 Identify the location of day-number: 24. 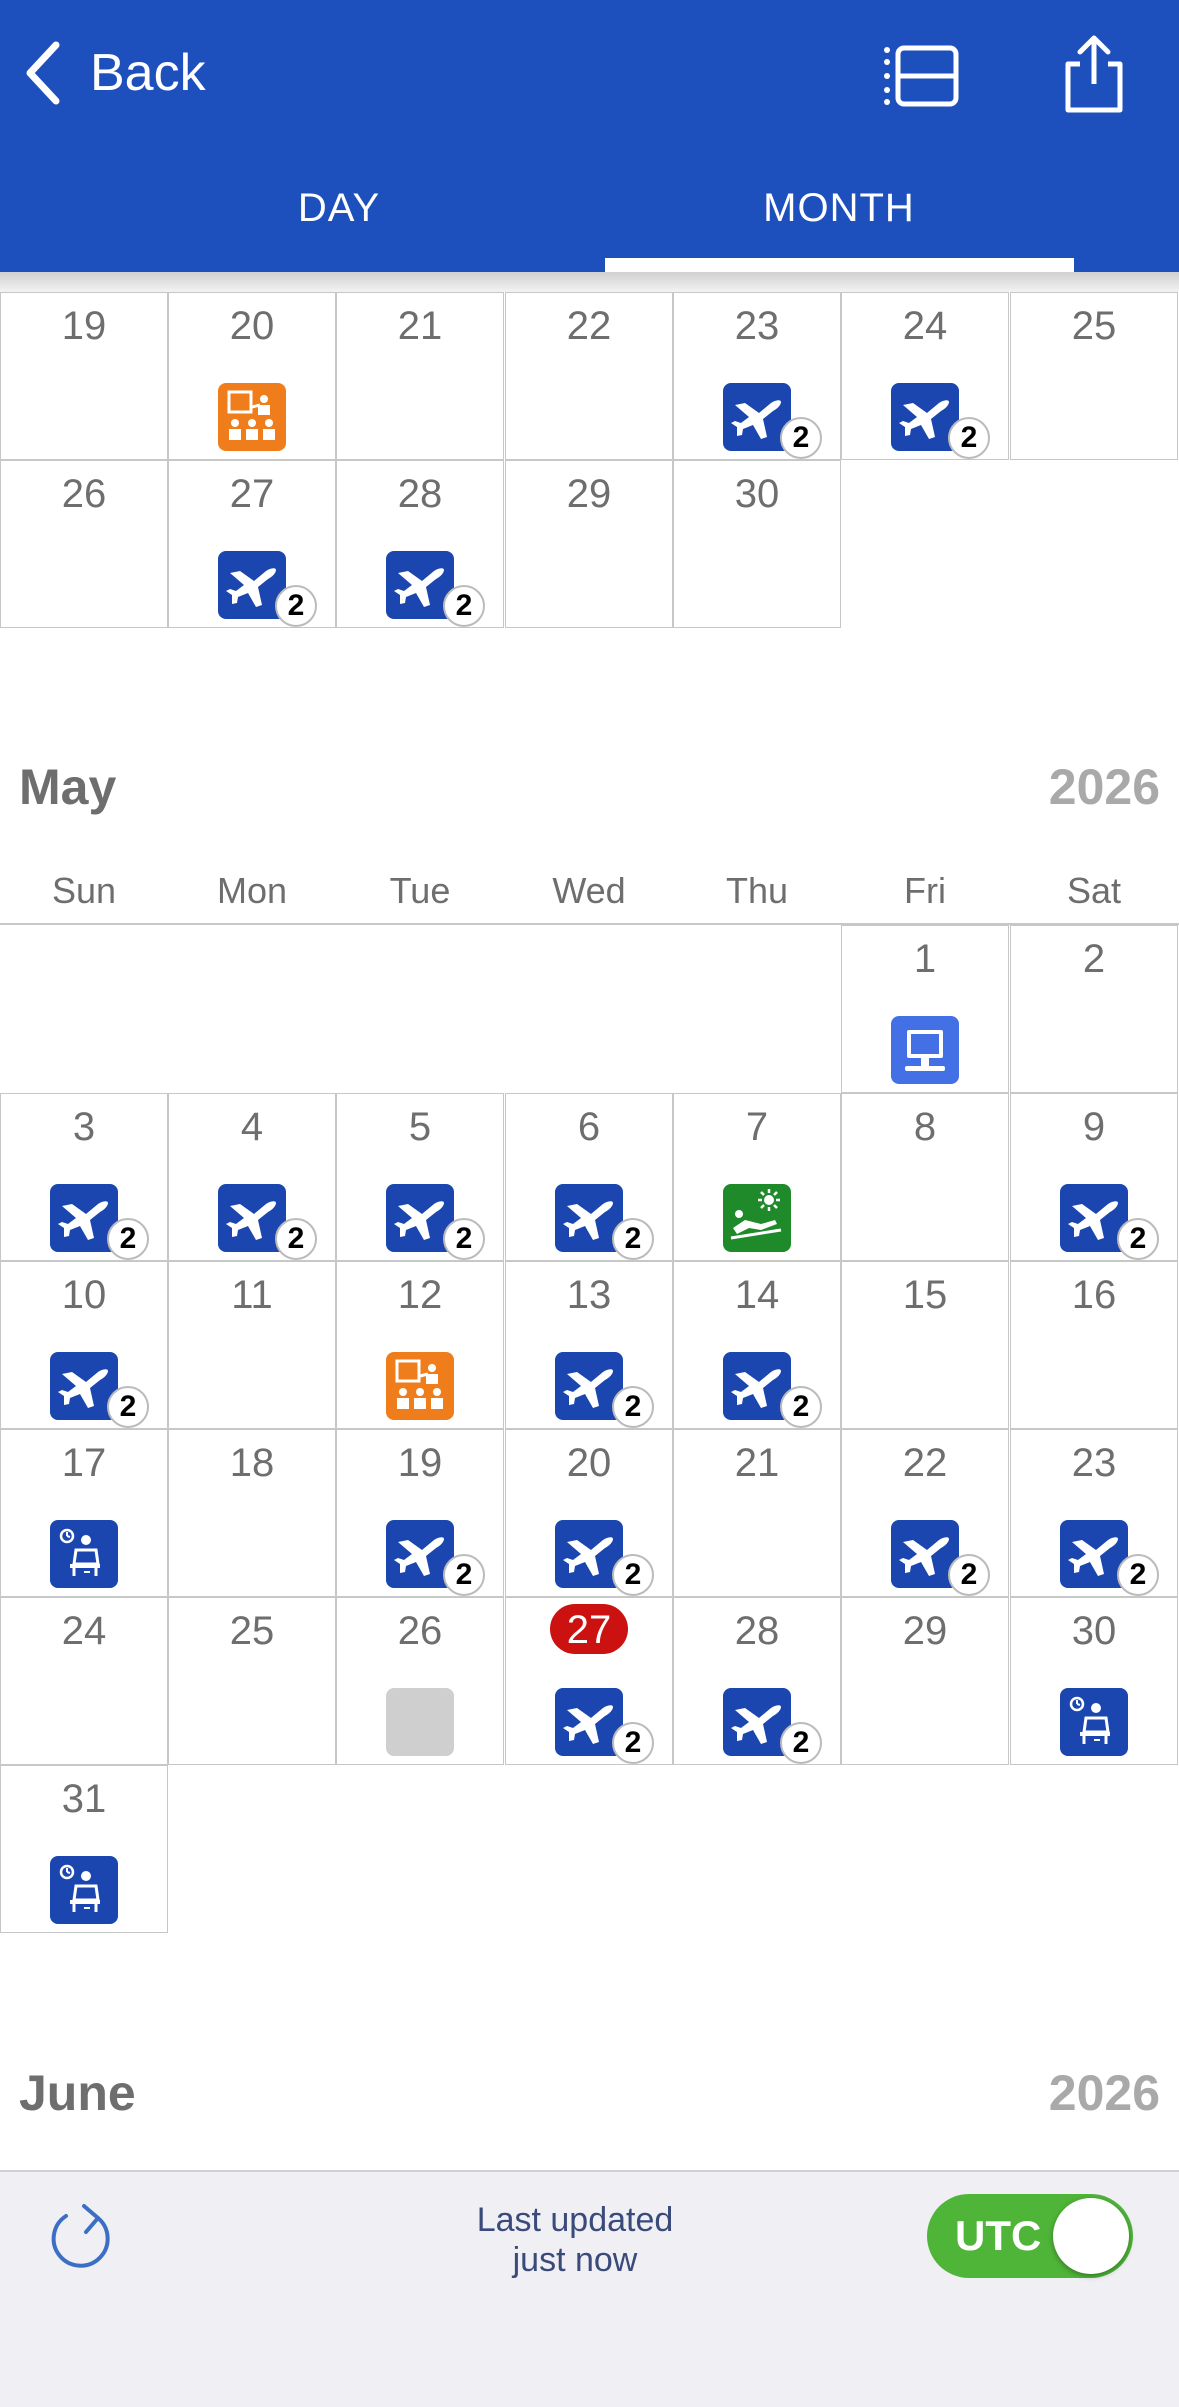
(84, 1631).